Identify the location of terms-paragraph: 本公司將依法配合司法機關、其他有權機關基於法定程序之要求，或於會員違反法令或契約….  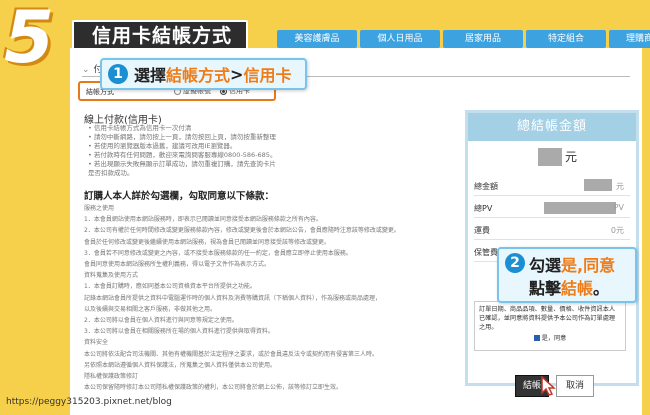
(231, 354).